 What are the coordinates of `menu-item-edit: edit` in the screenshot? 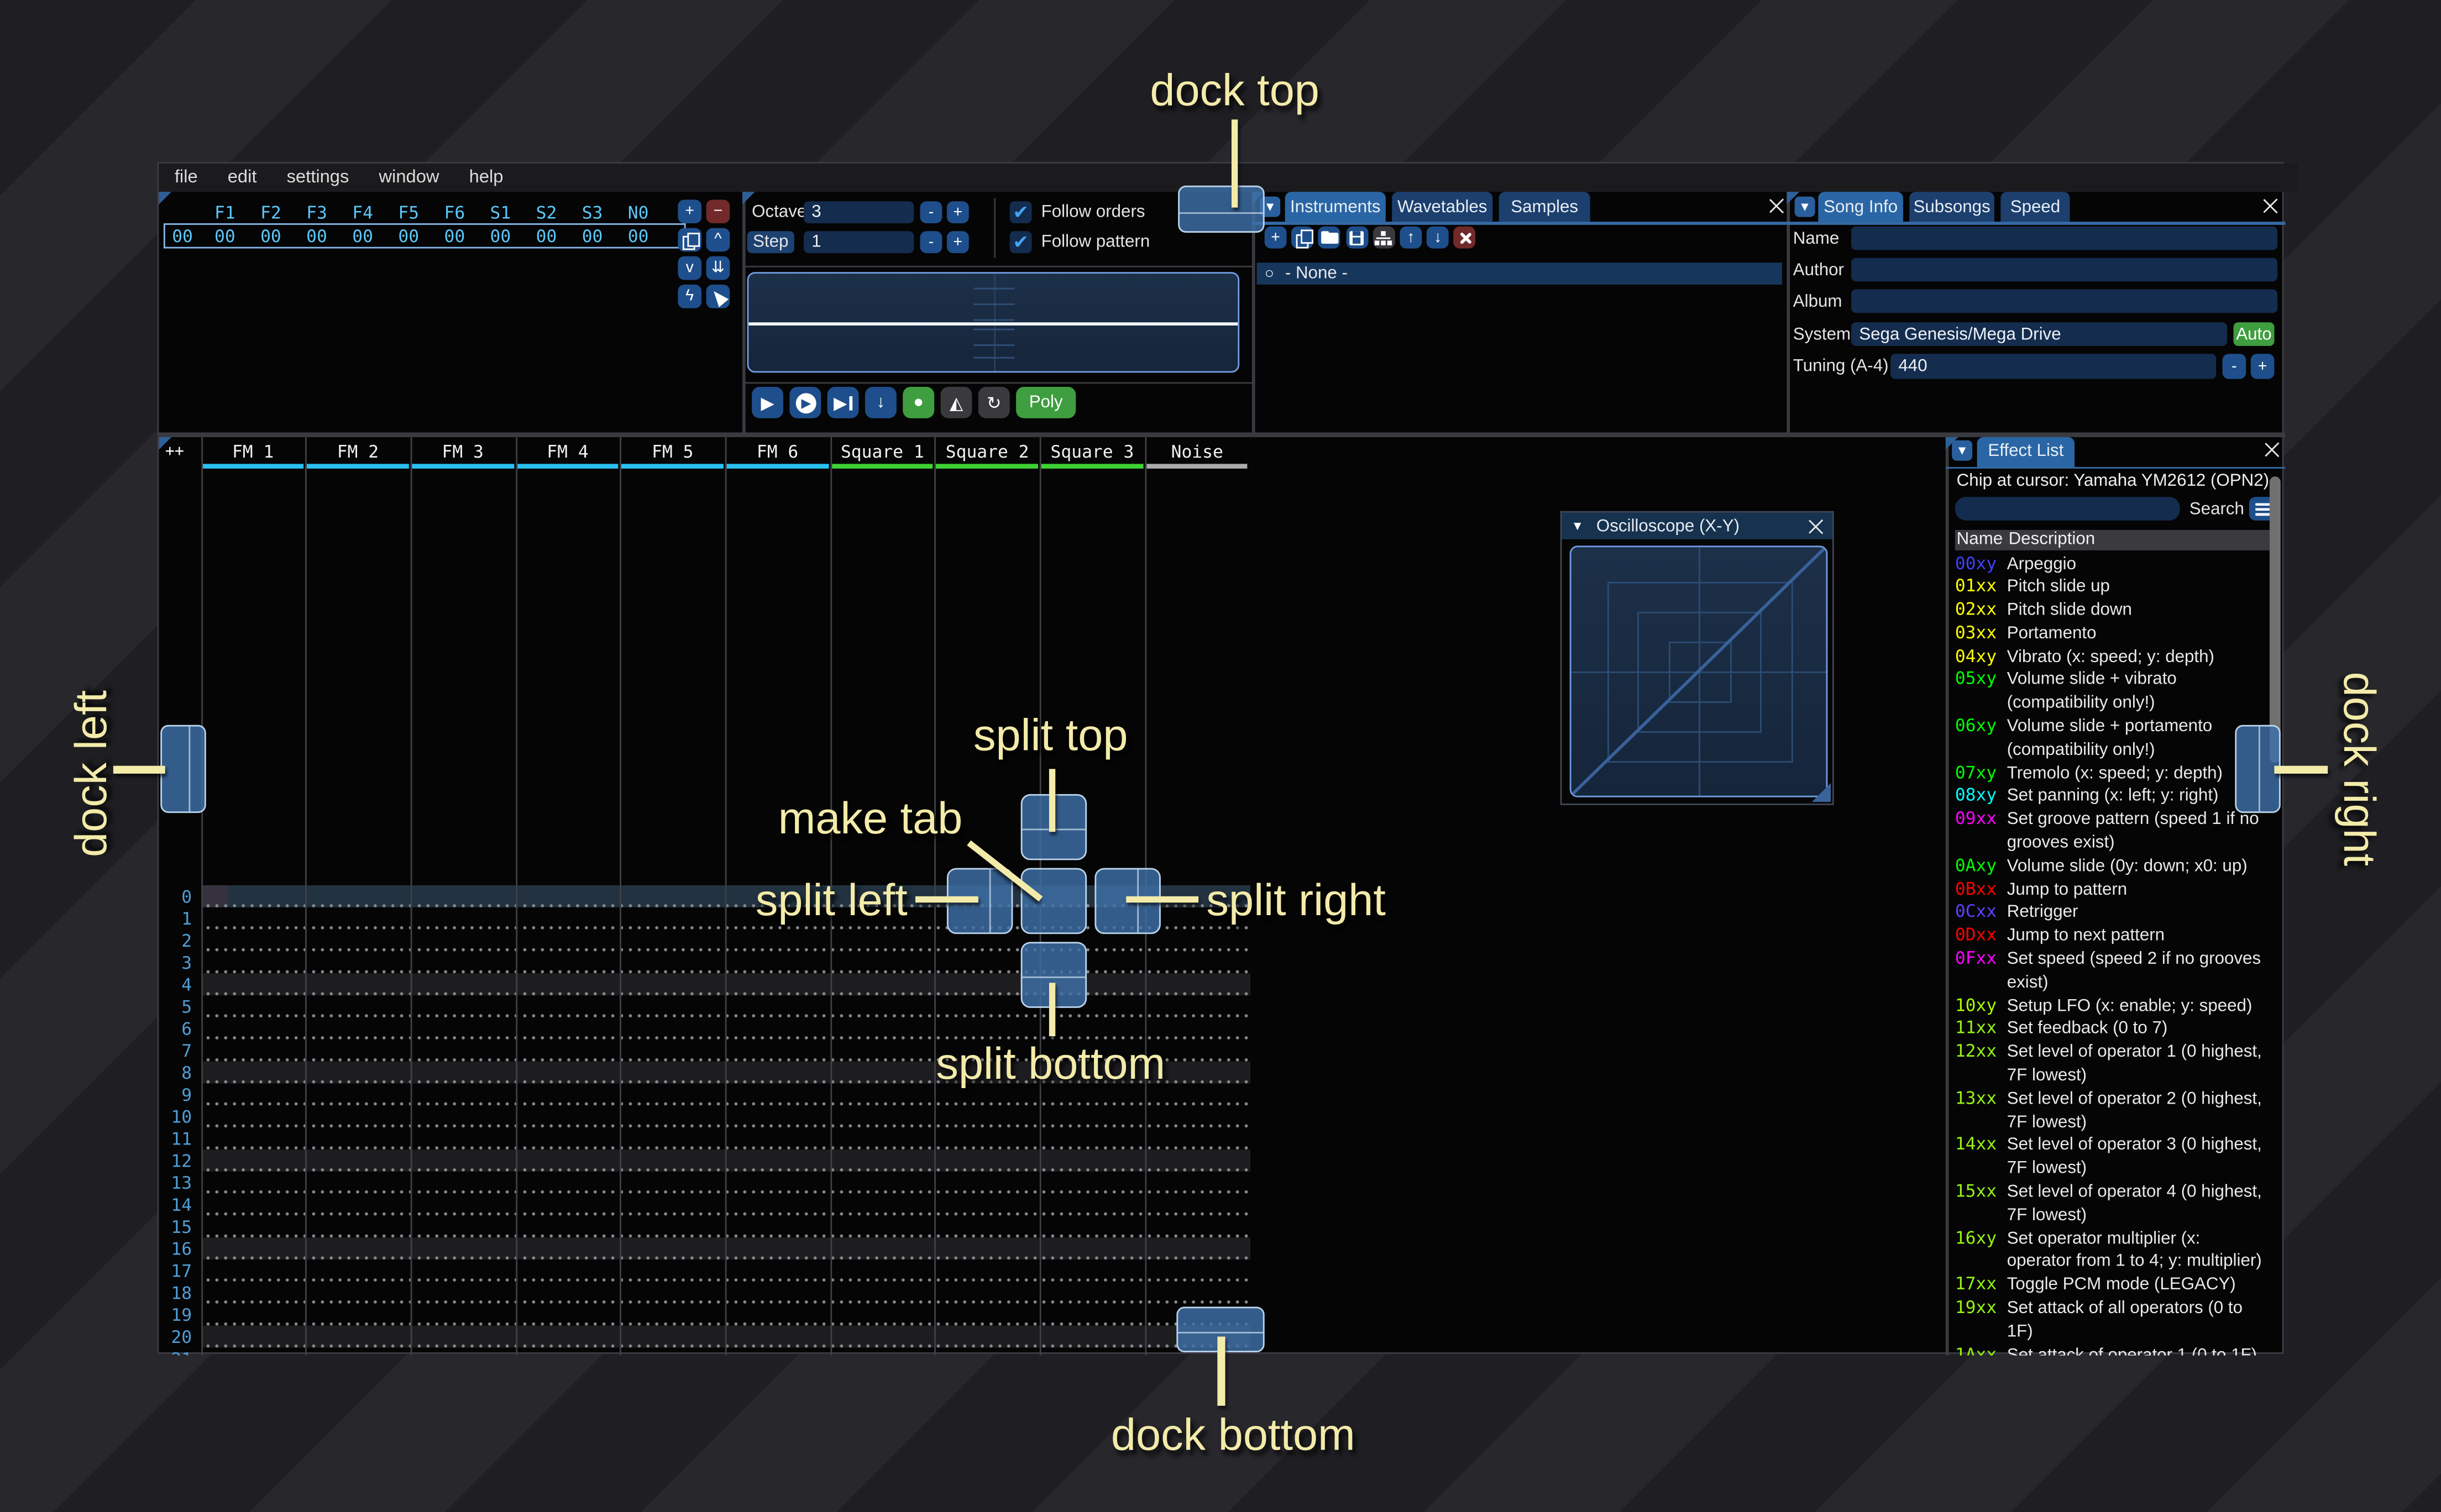 It's located at (242, 178).